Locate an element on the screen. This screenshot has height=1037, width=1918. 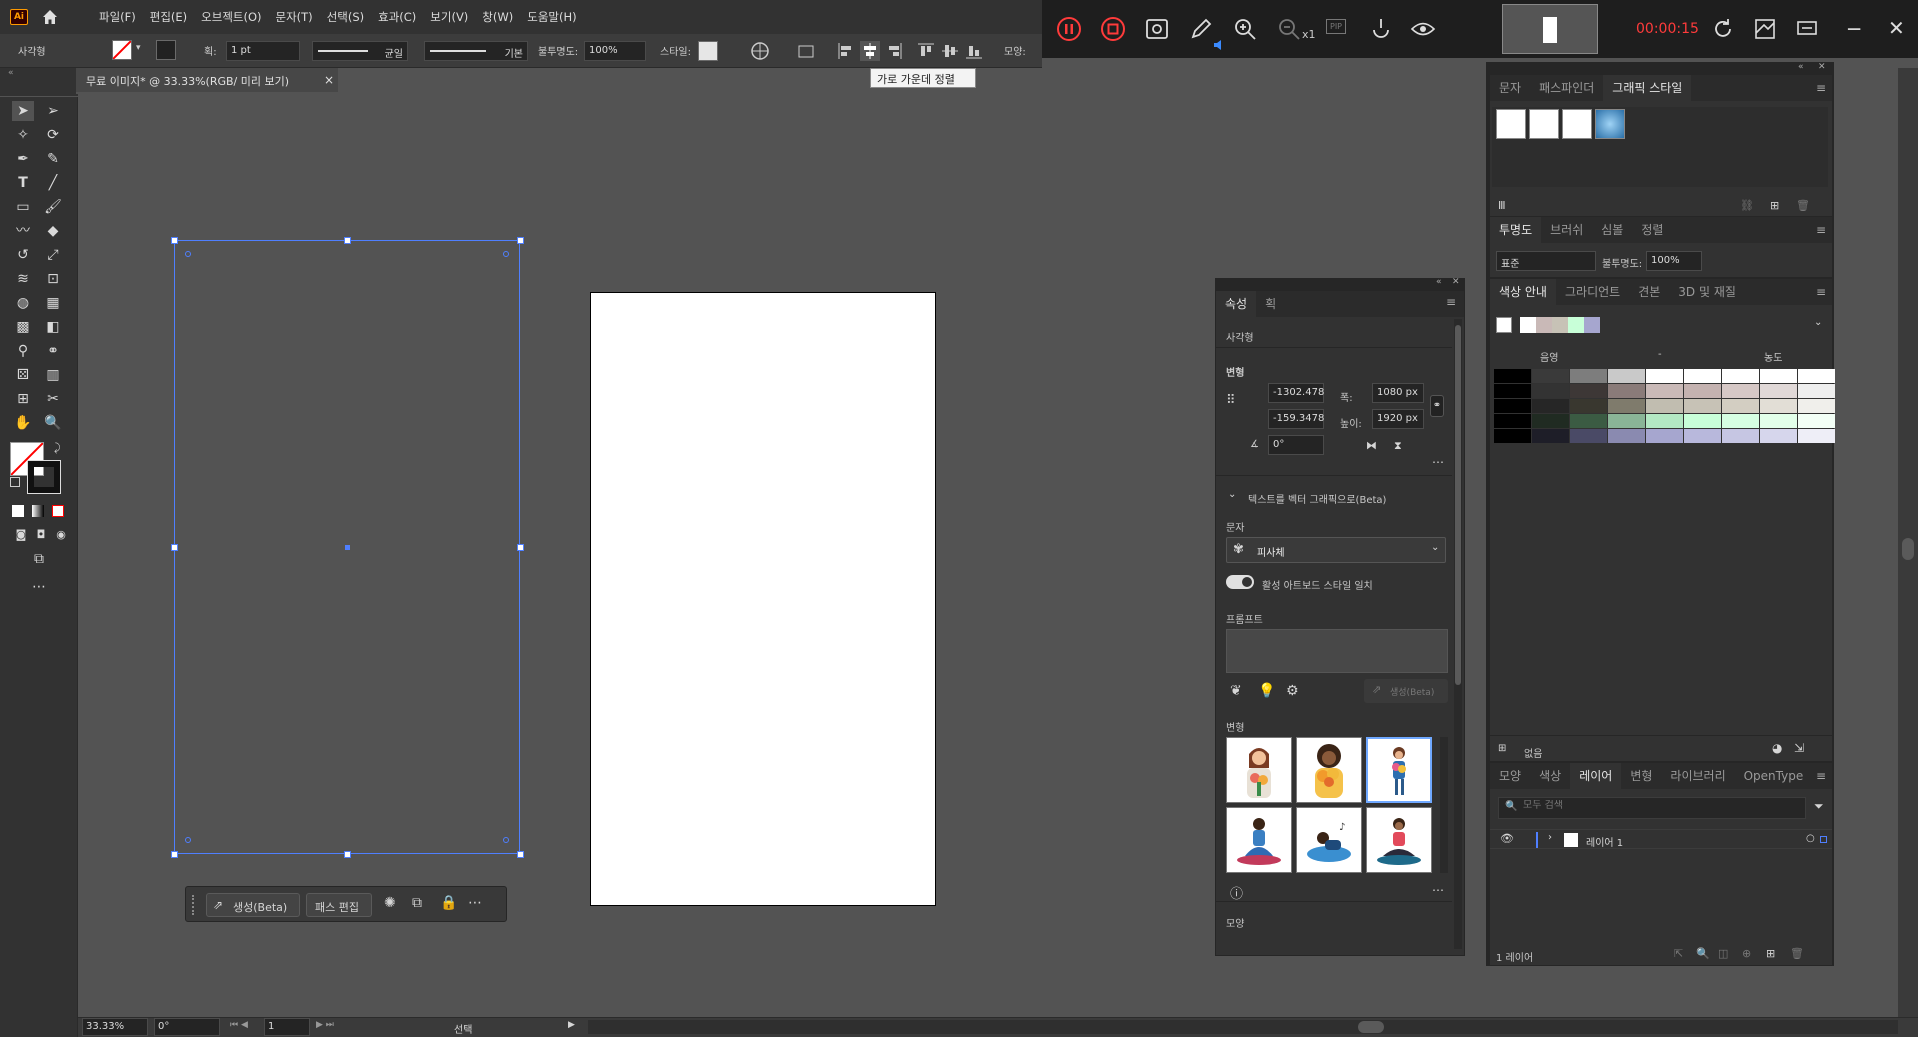
slice-tool-icon: ✂ is located at coordinates (53, 399).